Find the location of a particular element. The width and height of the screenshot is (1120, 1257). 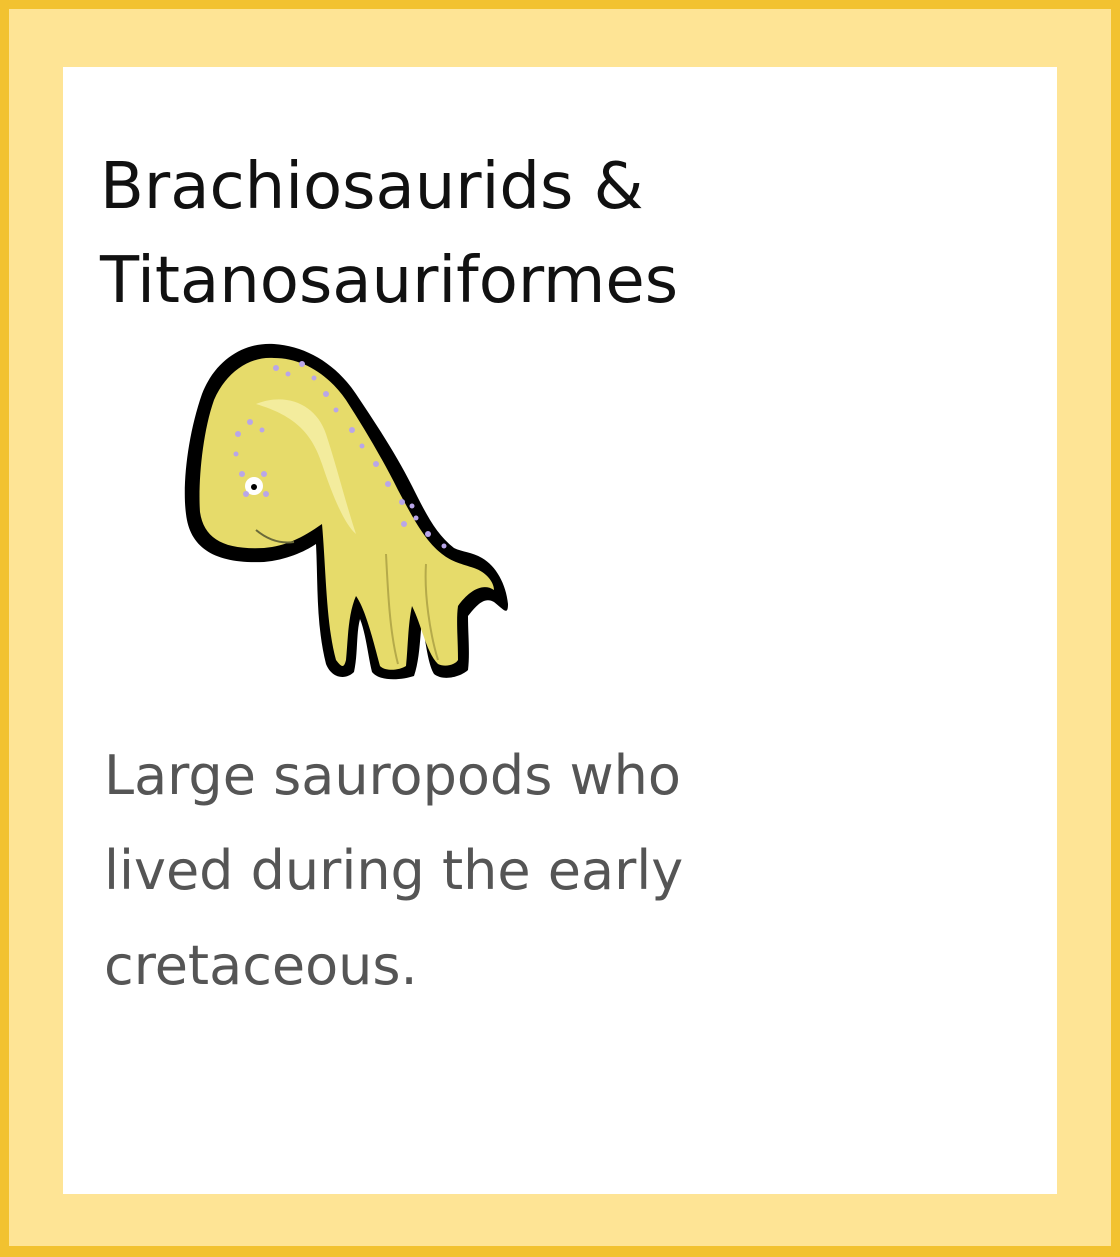

sauropod-dinosaur-icon is located at coordinates (346, 511).